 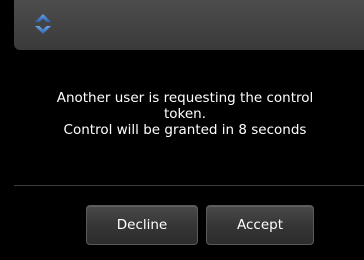 I want to click on up-down-arrows-icon, so click(x=43, y=24).